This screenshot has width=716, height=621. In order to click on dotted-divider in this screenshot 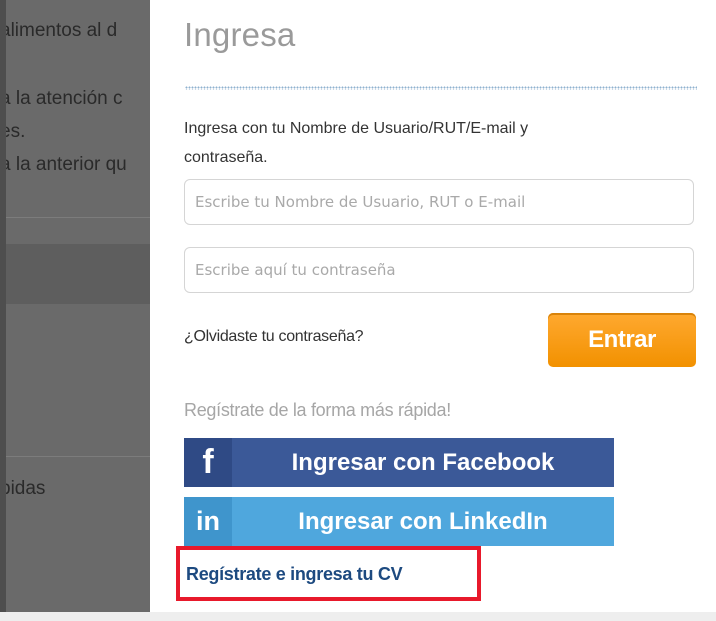, I will do `click(441, 88)`.